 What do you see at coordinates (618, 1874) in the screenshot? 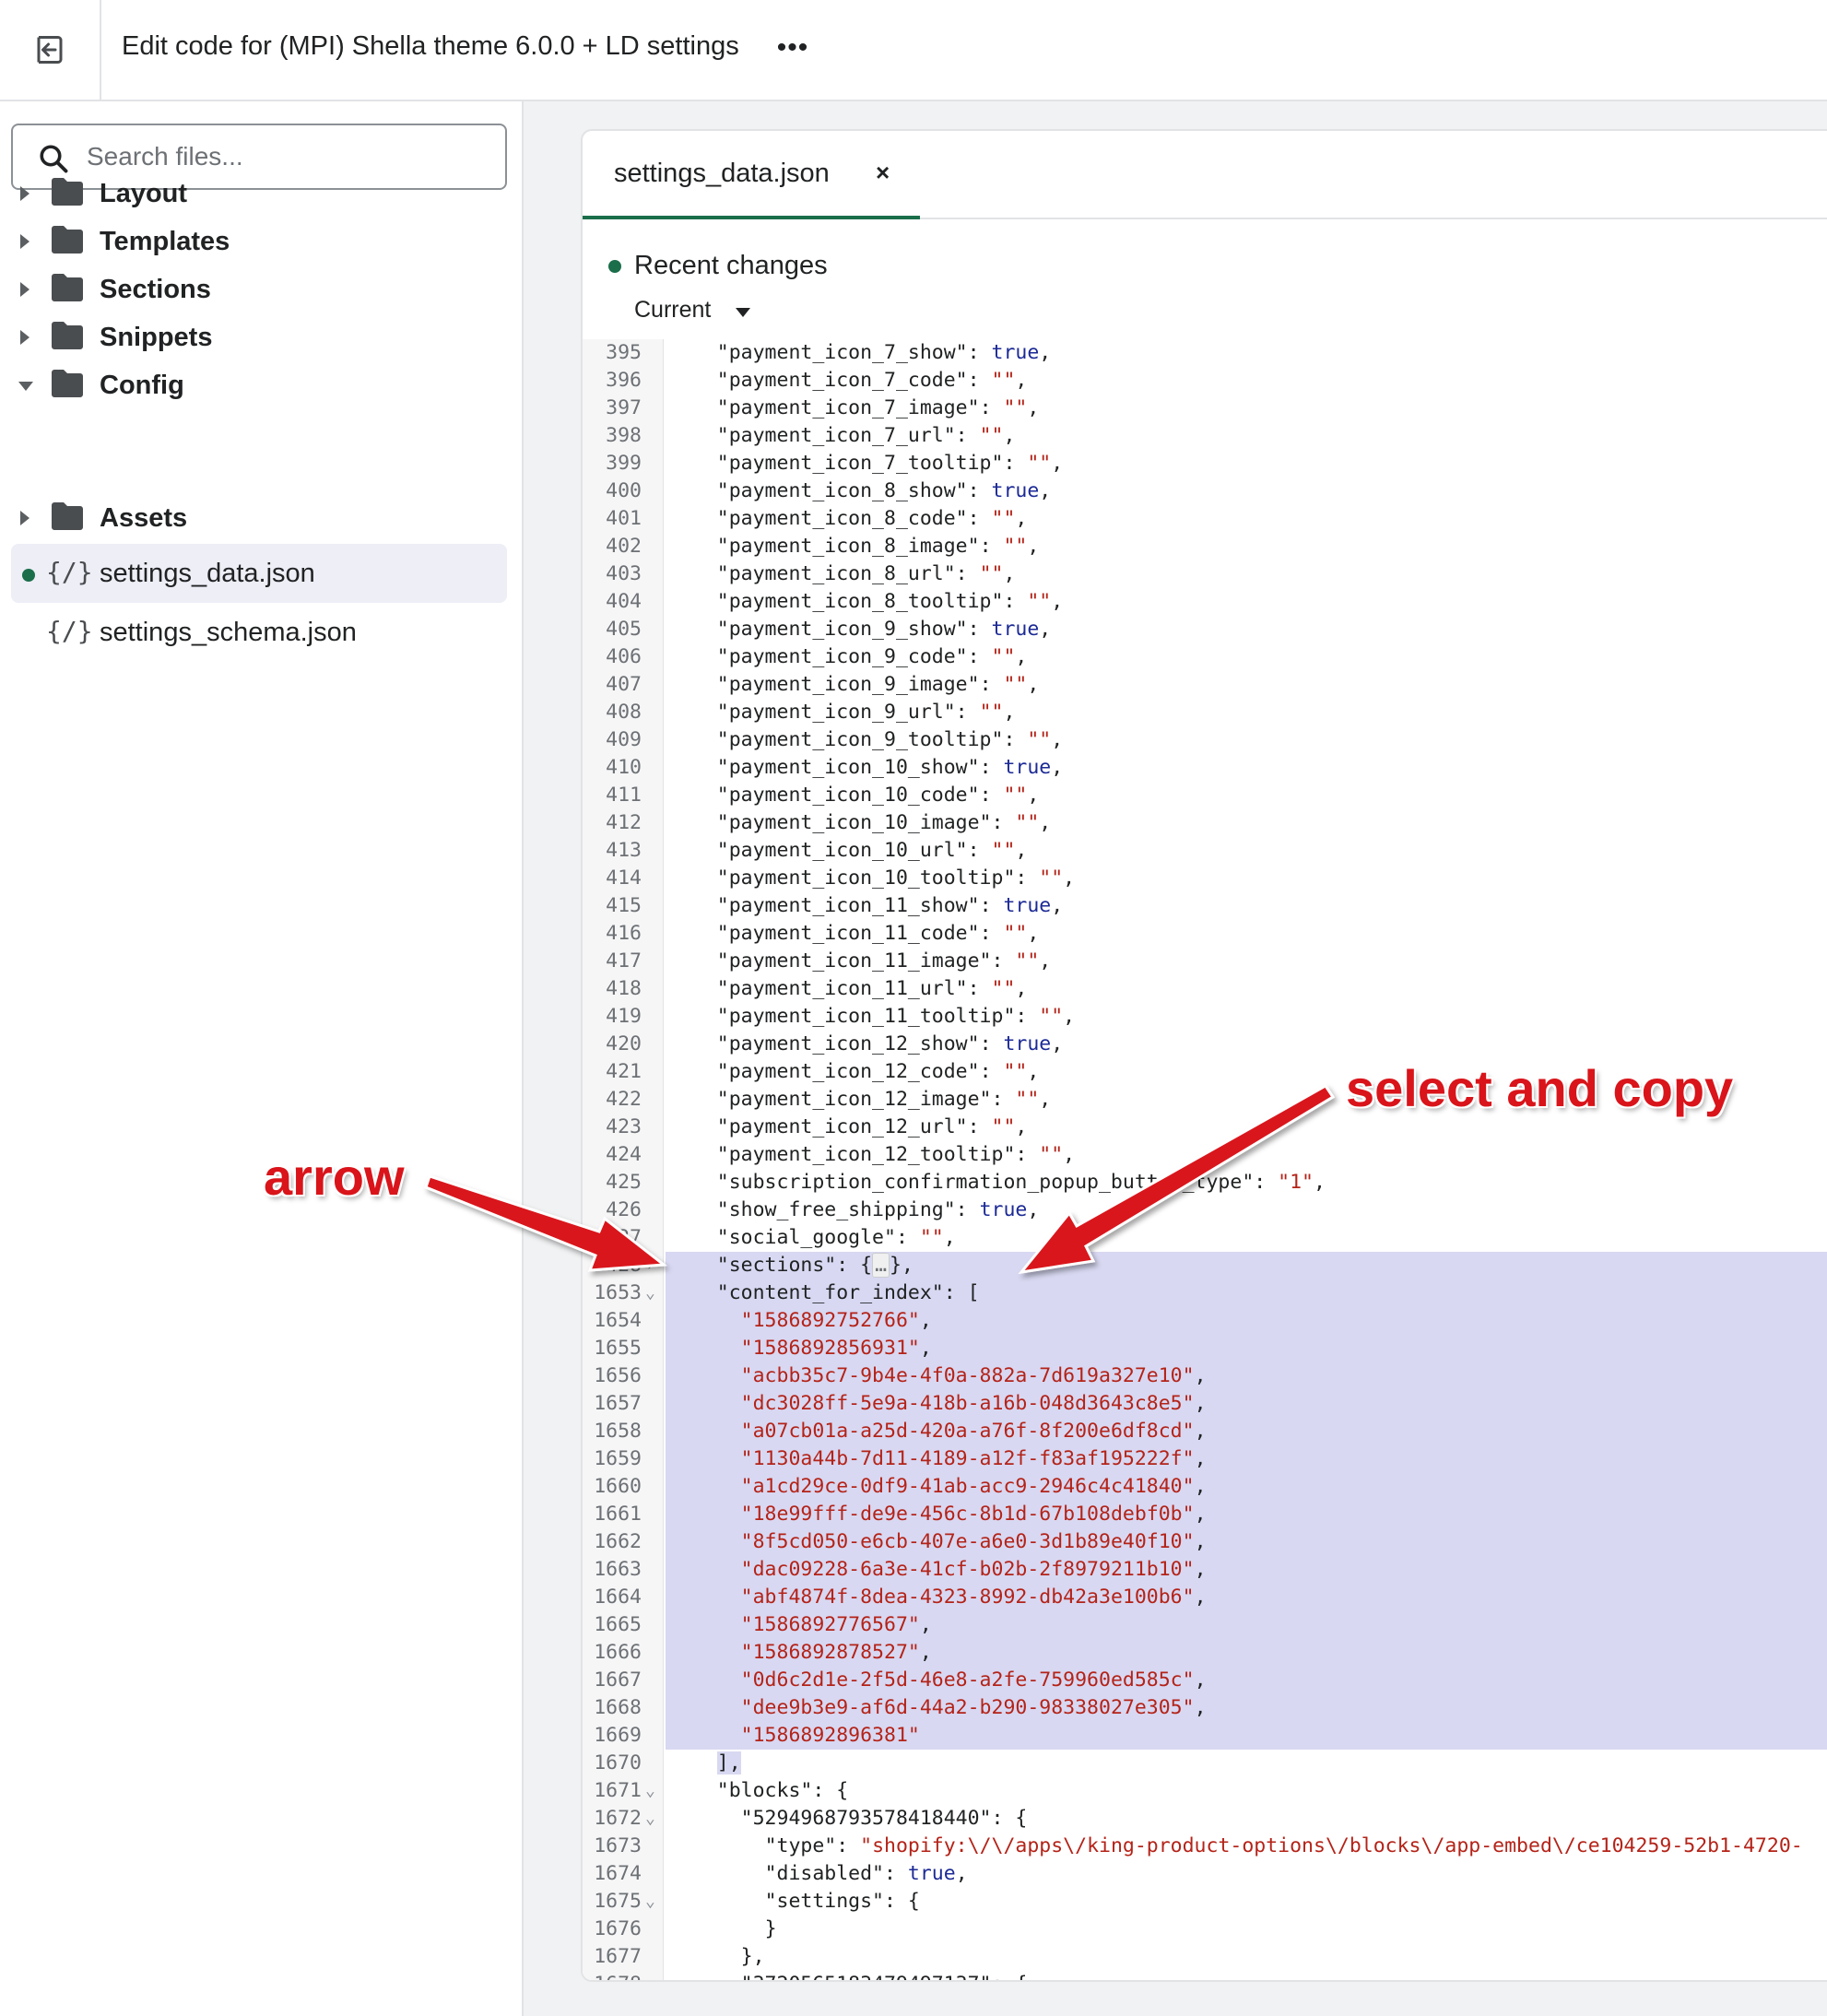
I see `line-number: 1674` at bounding box center [618, 1874].